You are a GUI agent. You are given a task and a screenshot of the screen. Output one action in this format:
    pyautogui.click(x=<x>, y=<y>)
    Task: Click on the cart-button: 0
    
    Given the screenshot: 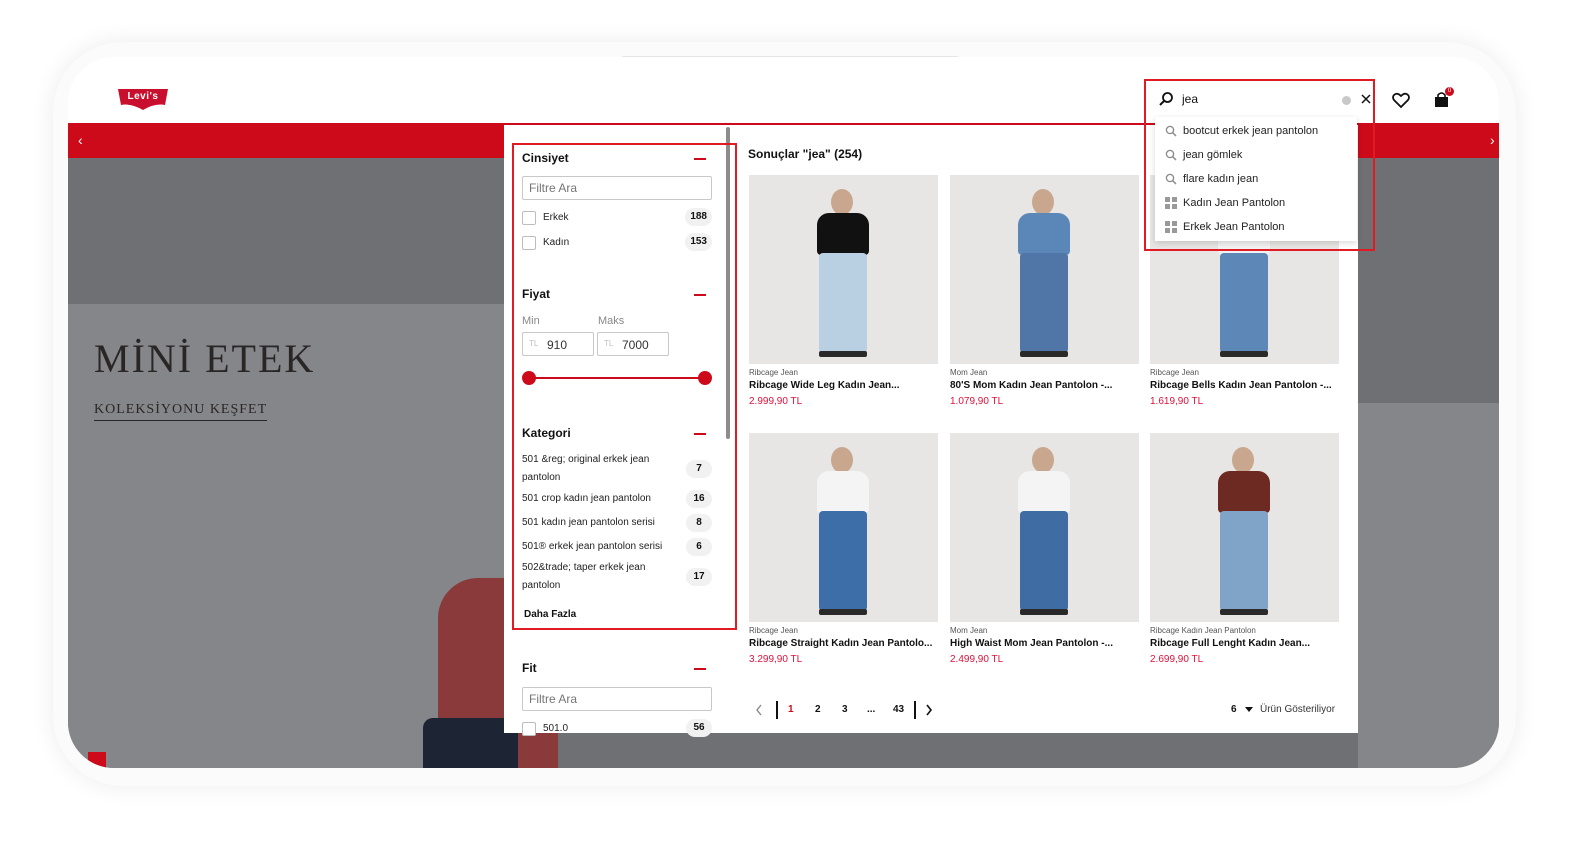 What is the action you would take?
    pyautogui.click(x=1442, y=99)
    